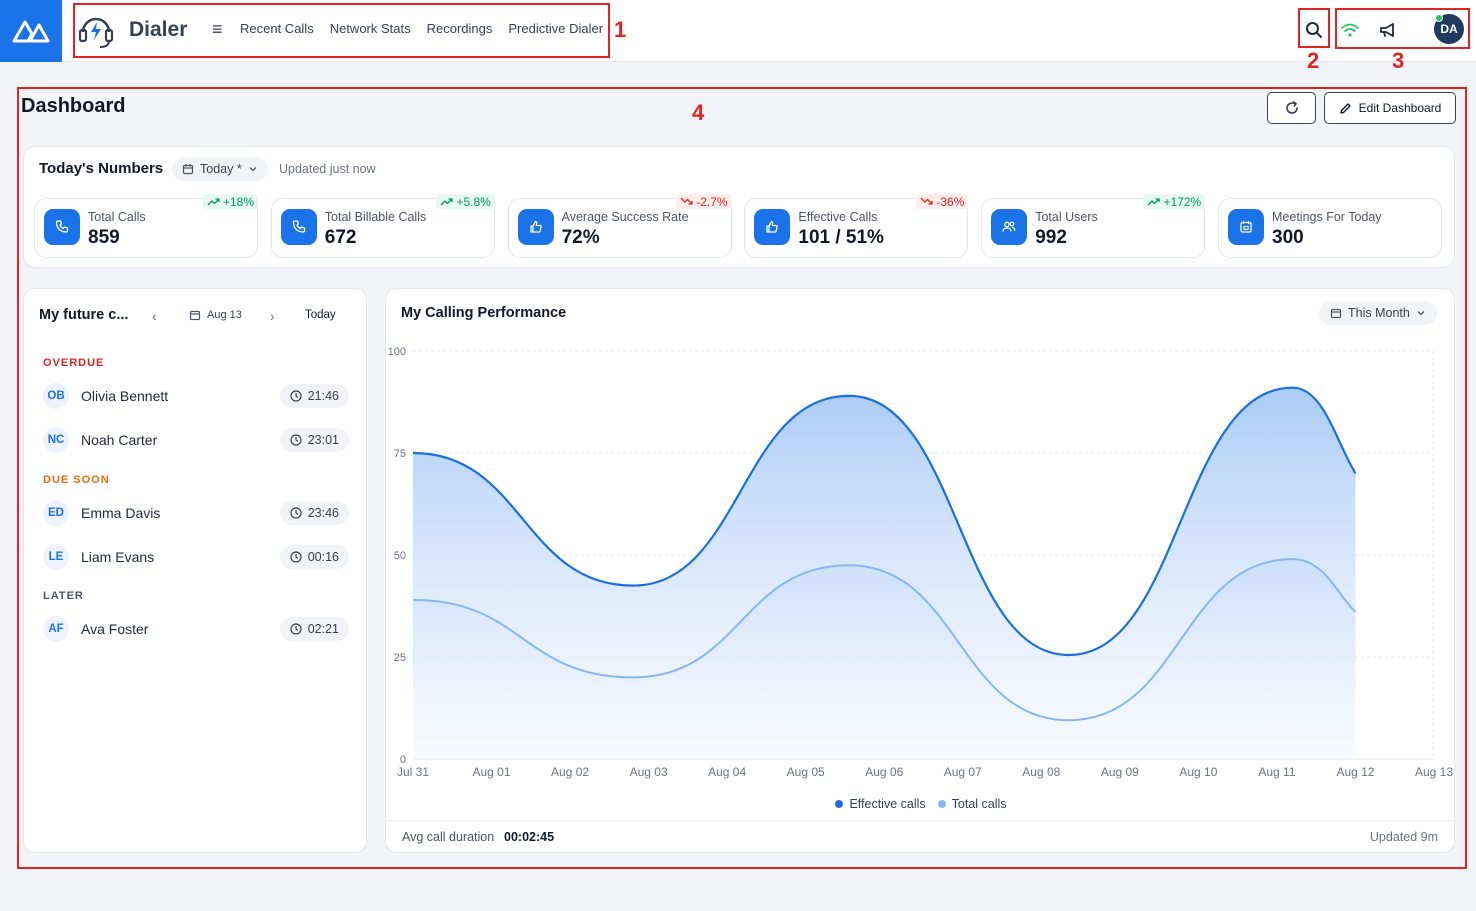 This screenshot has width=1476, height=911. What do you see at coordinates (115, 629) in the screenshot?
I see `contact-name: Ava Foster` at bounding box center [115, 629].